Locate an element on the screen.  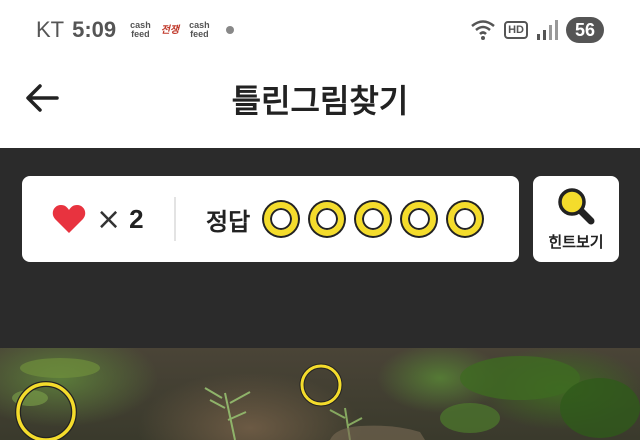
lives-multiplier: × is located at coordinates (109, 219).